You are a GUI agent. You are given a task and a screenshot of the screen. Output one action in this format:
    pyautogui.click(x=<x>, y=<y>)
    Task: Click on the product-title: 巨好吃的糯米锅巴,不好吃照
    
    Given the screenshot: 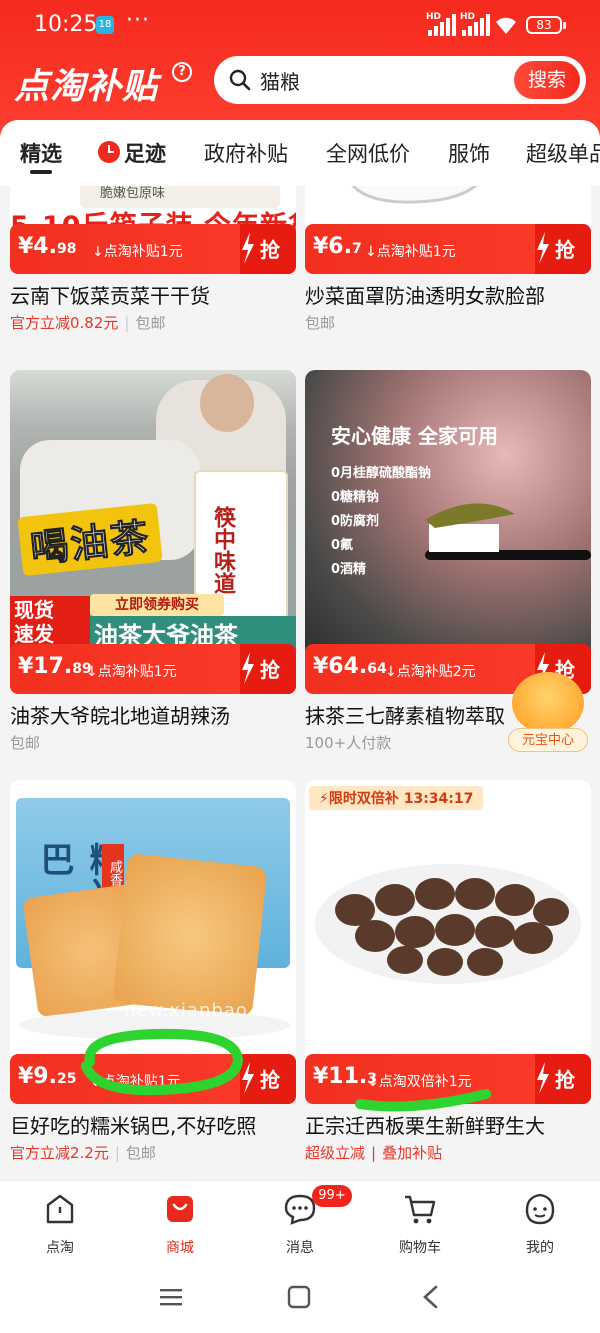 What is the action you would take?
    pyautogui.click(x=153, y=1124)
    